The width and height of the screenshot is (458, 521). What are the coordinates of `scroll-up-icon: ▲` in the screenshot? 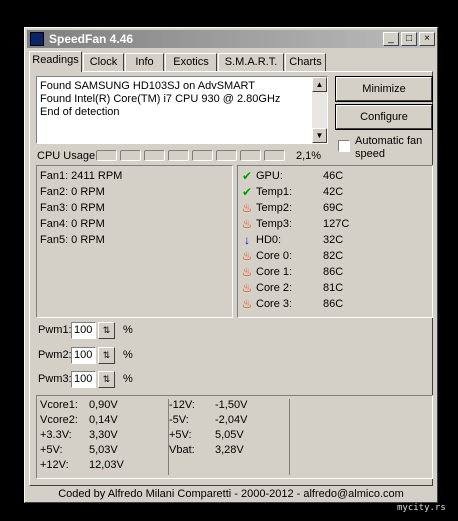 It's located at (319, 84).